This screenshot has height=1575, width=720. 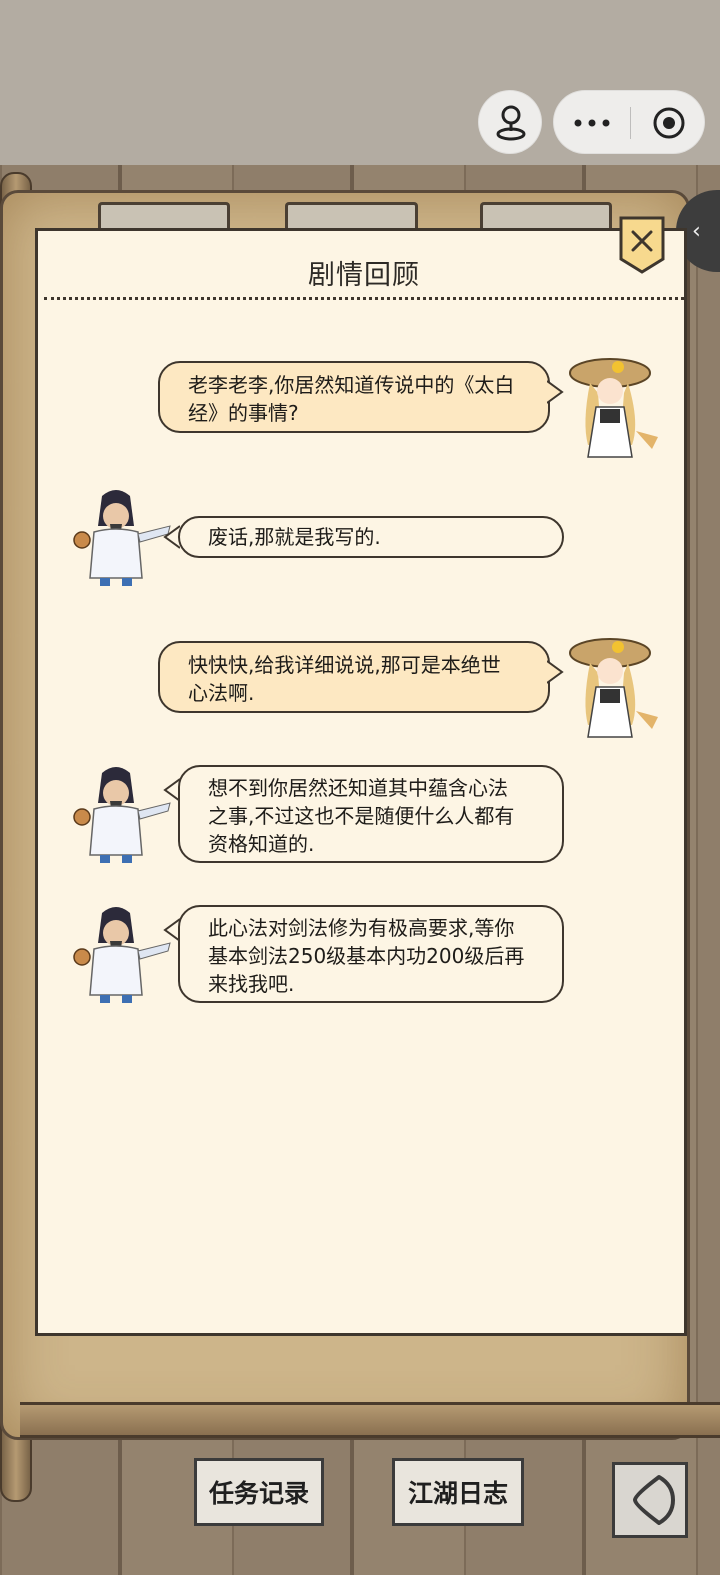 I want to click on task-log-button: 任务记录, so click(x=259, y=1492).